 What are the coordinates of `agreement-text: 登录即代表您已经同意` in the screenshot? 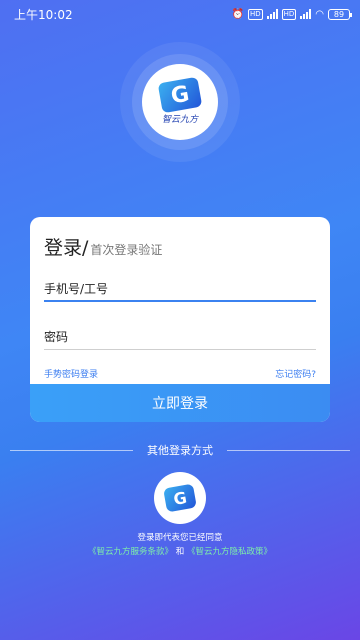 It's located at (180, 538).